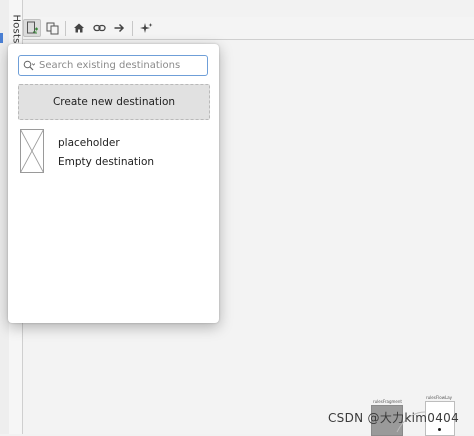 The width and height of the screenshot is (474, 436). I want to click on sparkle-icon, so click(145, 28).